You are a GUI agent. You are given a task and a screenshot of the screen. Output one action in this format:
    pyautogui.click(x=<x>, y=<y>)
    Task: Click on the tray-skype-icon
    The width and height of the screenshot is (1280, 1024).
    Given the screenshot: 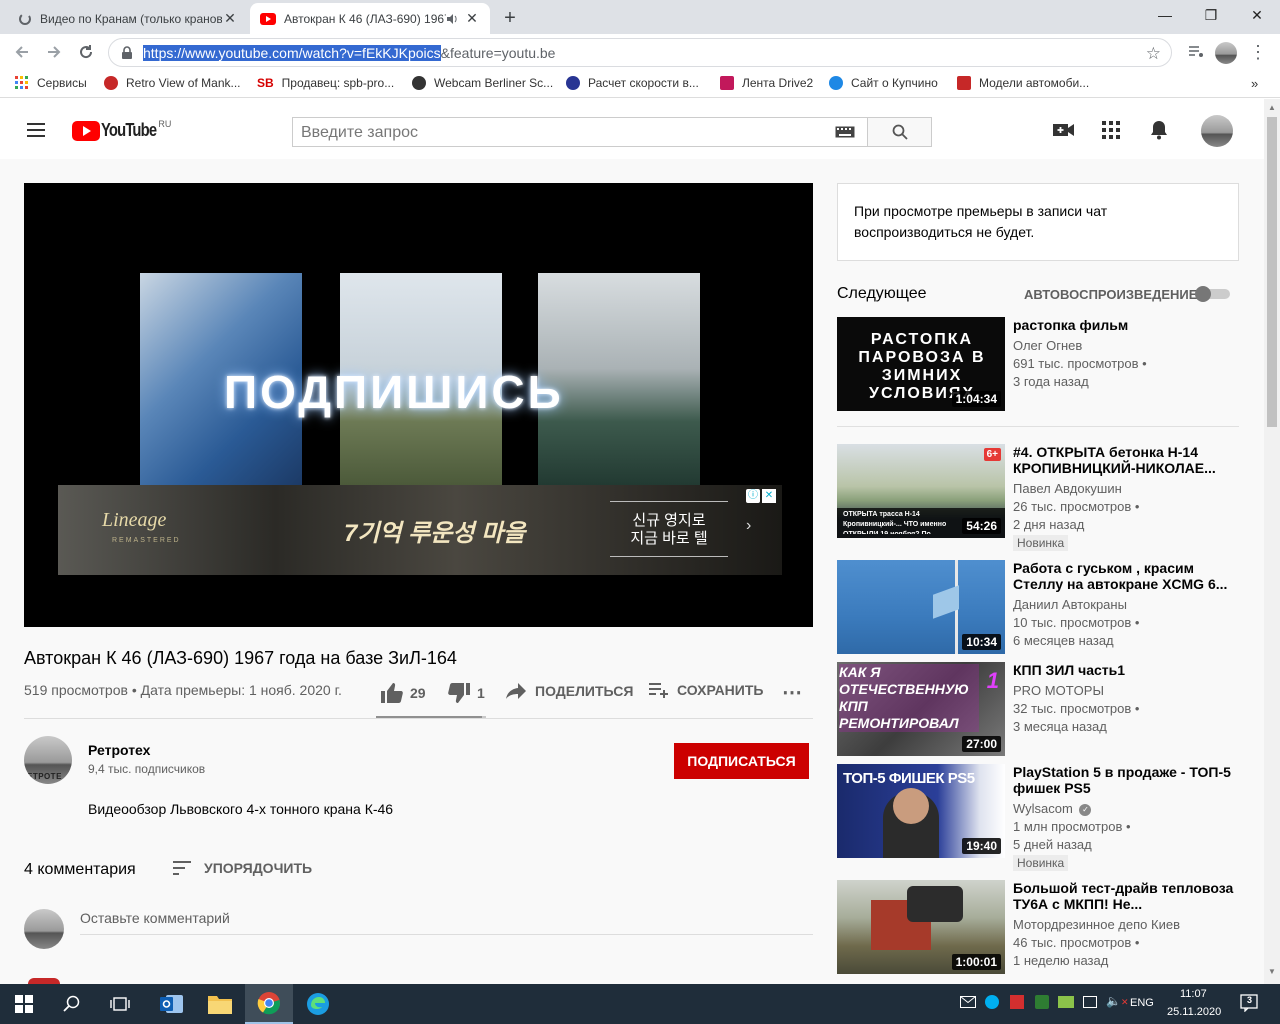 What is the action you would take?
    pyautogui.click(x=992, y=1002)
    